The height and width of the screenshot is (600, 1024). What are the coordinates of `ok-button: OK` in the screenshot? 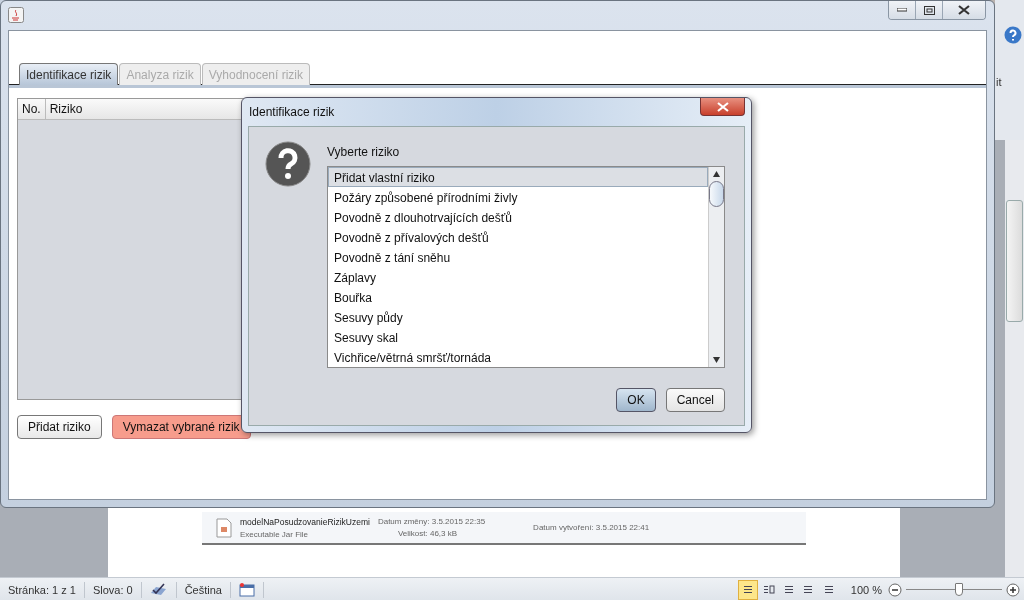 It's located at (636, 400).